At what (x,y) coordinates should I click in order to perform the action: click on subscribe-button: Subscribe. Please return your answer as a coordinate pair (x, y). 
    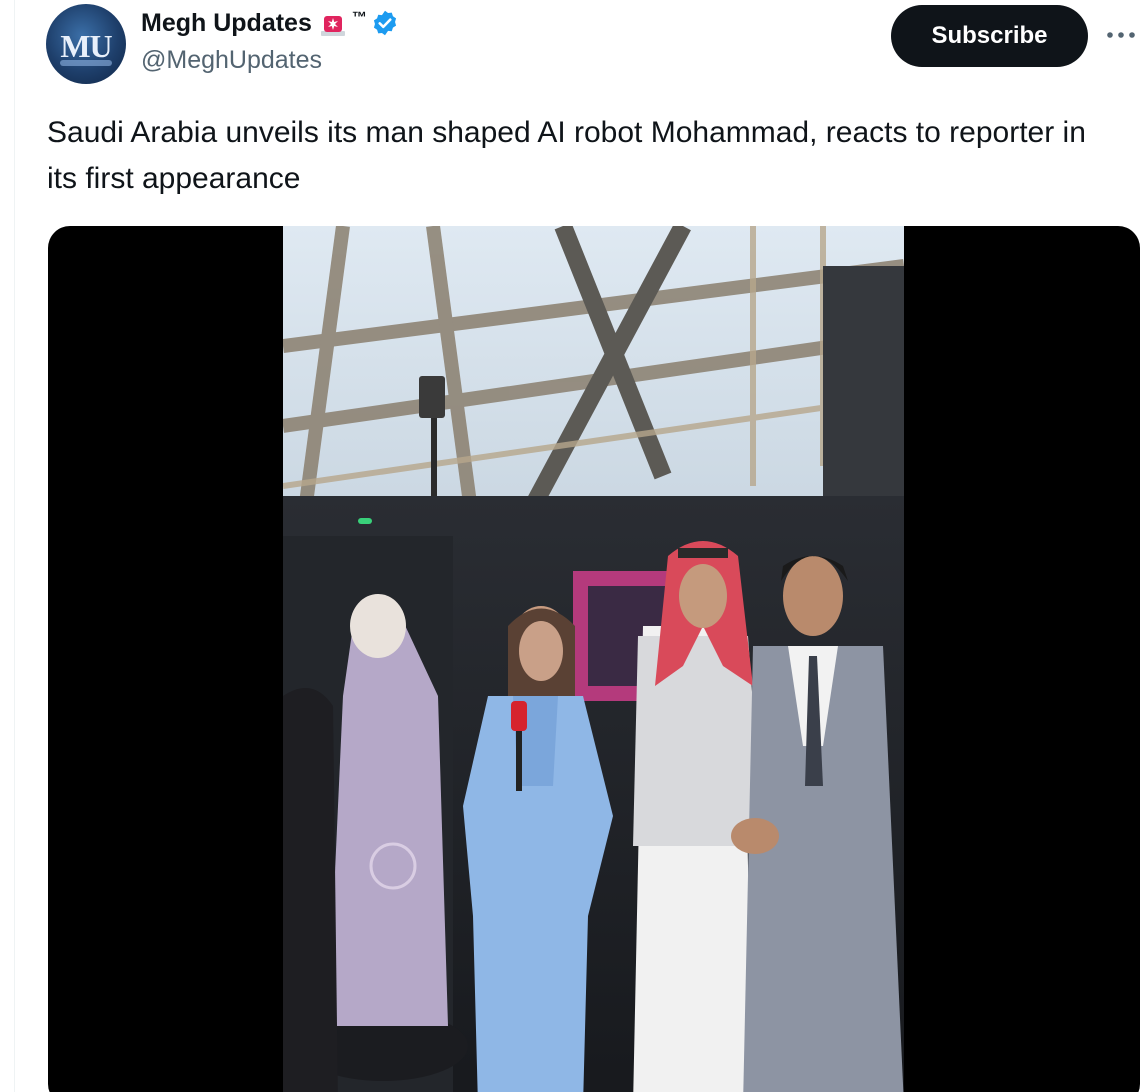
    Looking at the image, I should click on (989, 36).